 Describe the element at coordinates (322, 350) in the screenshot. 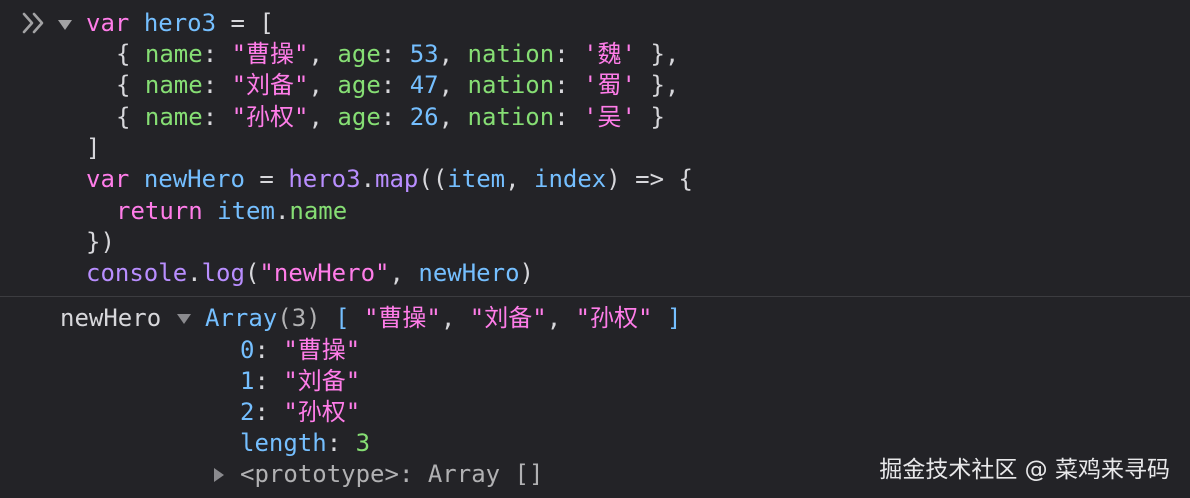

I see `entry-value: "曹操"` at that location.